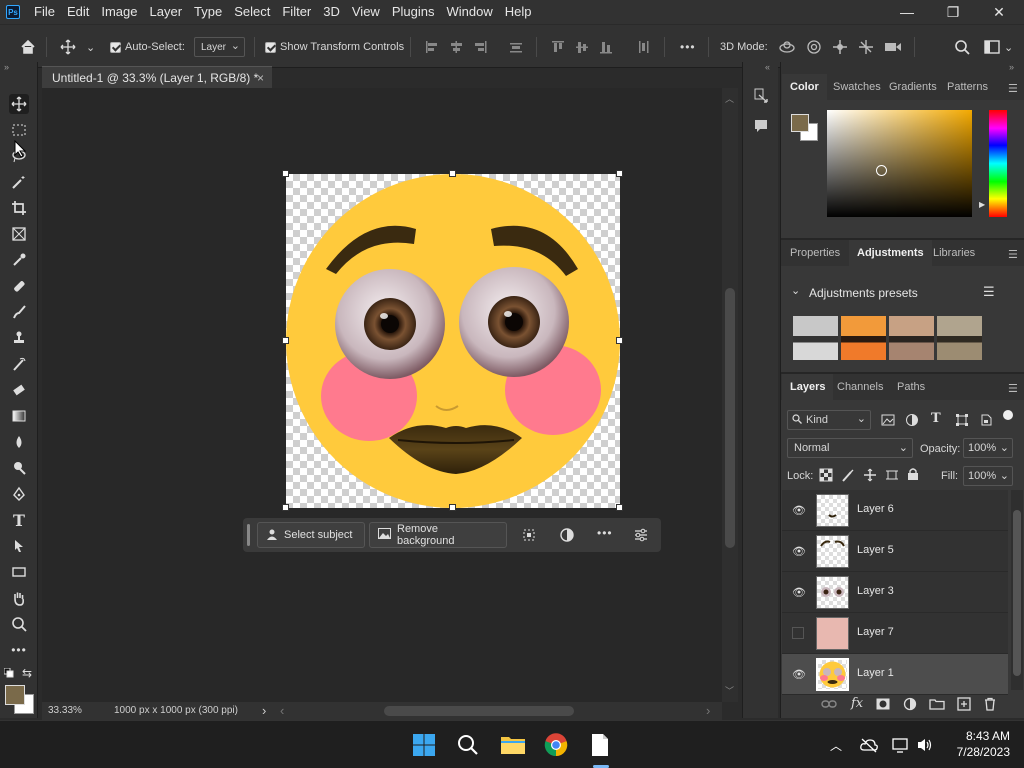 This screenshot has height=768, width=1024. I want to click on drag-handle, so click(248, 535).